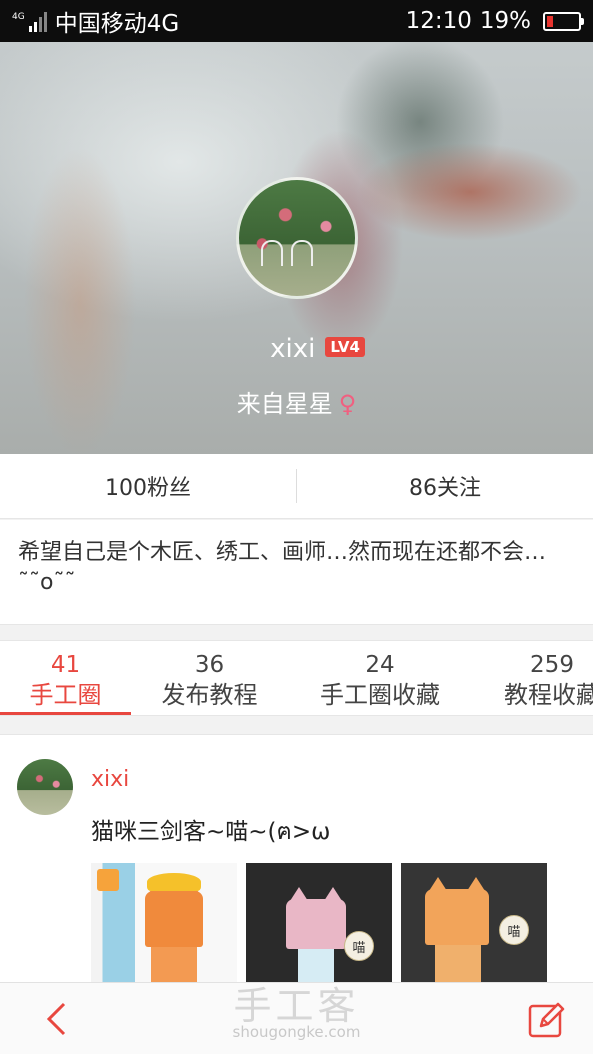  Describe the element at coordinates (210, 831) in the screenshot. I see `post-title: 猫咪三剑客~喵~(ฅ>ω` at that location.